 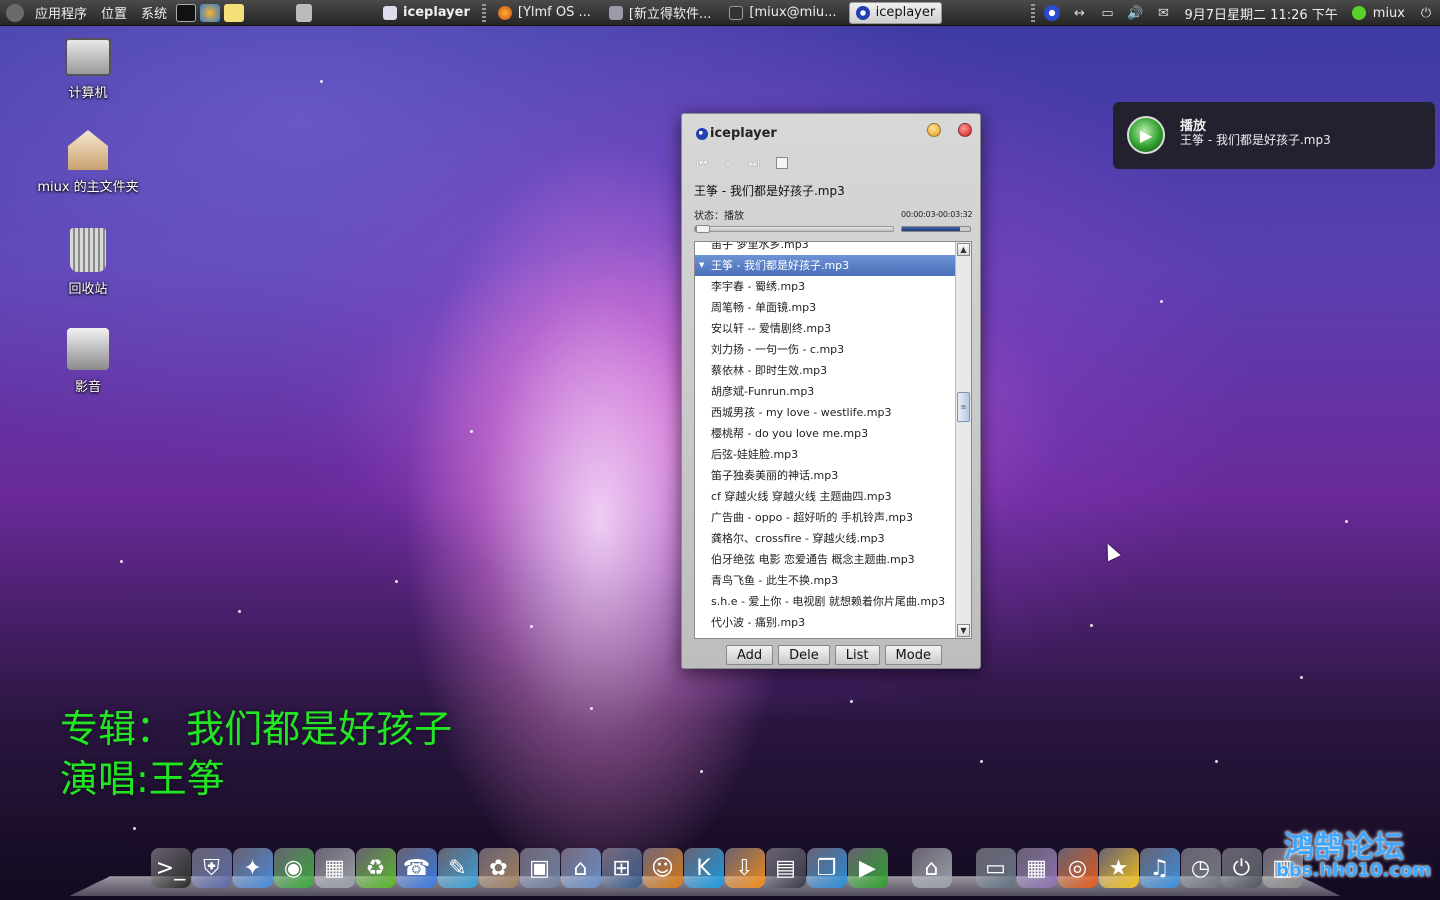 What do you see at coordinates (1160, 868) in the screenshot?
I see `dock-music-icon: ♫` at bounding box center [1160, 868].